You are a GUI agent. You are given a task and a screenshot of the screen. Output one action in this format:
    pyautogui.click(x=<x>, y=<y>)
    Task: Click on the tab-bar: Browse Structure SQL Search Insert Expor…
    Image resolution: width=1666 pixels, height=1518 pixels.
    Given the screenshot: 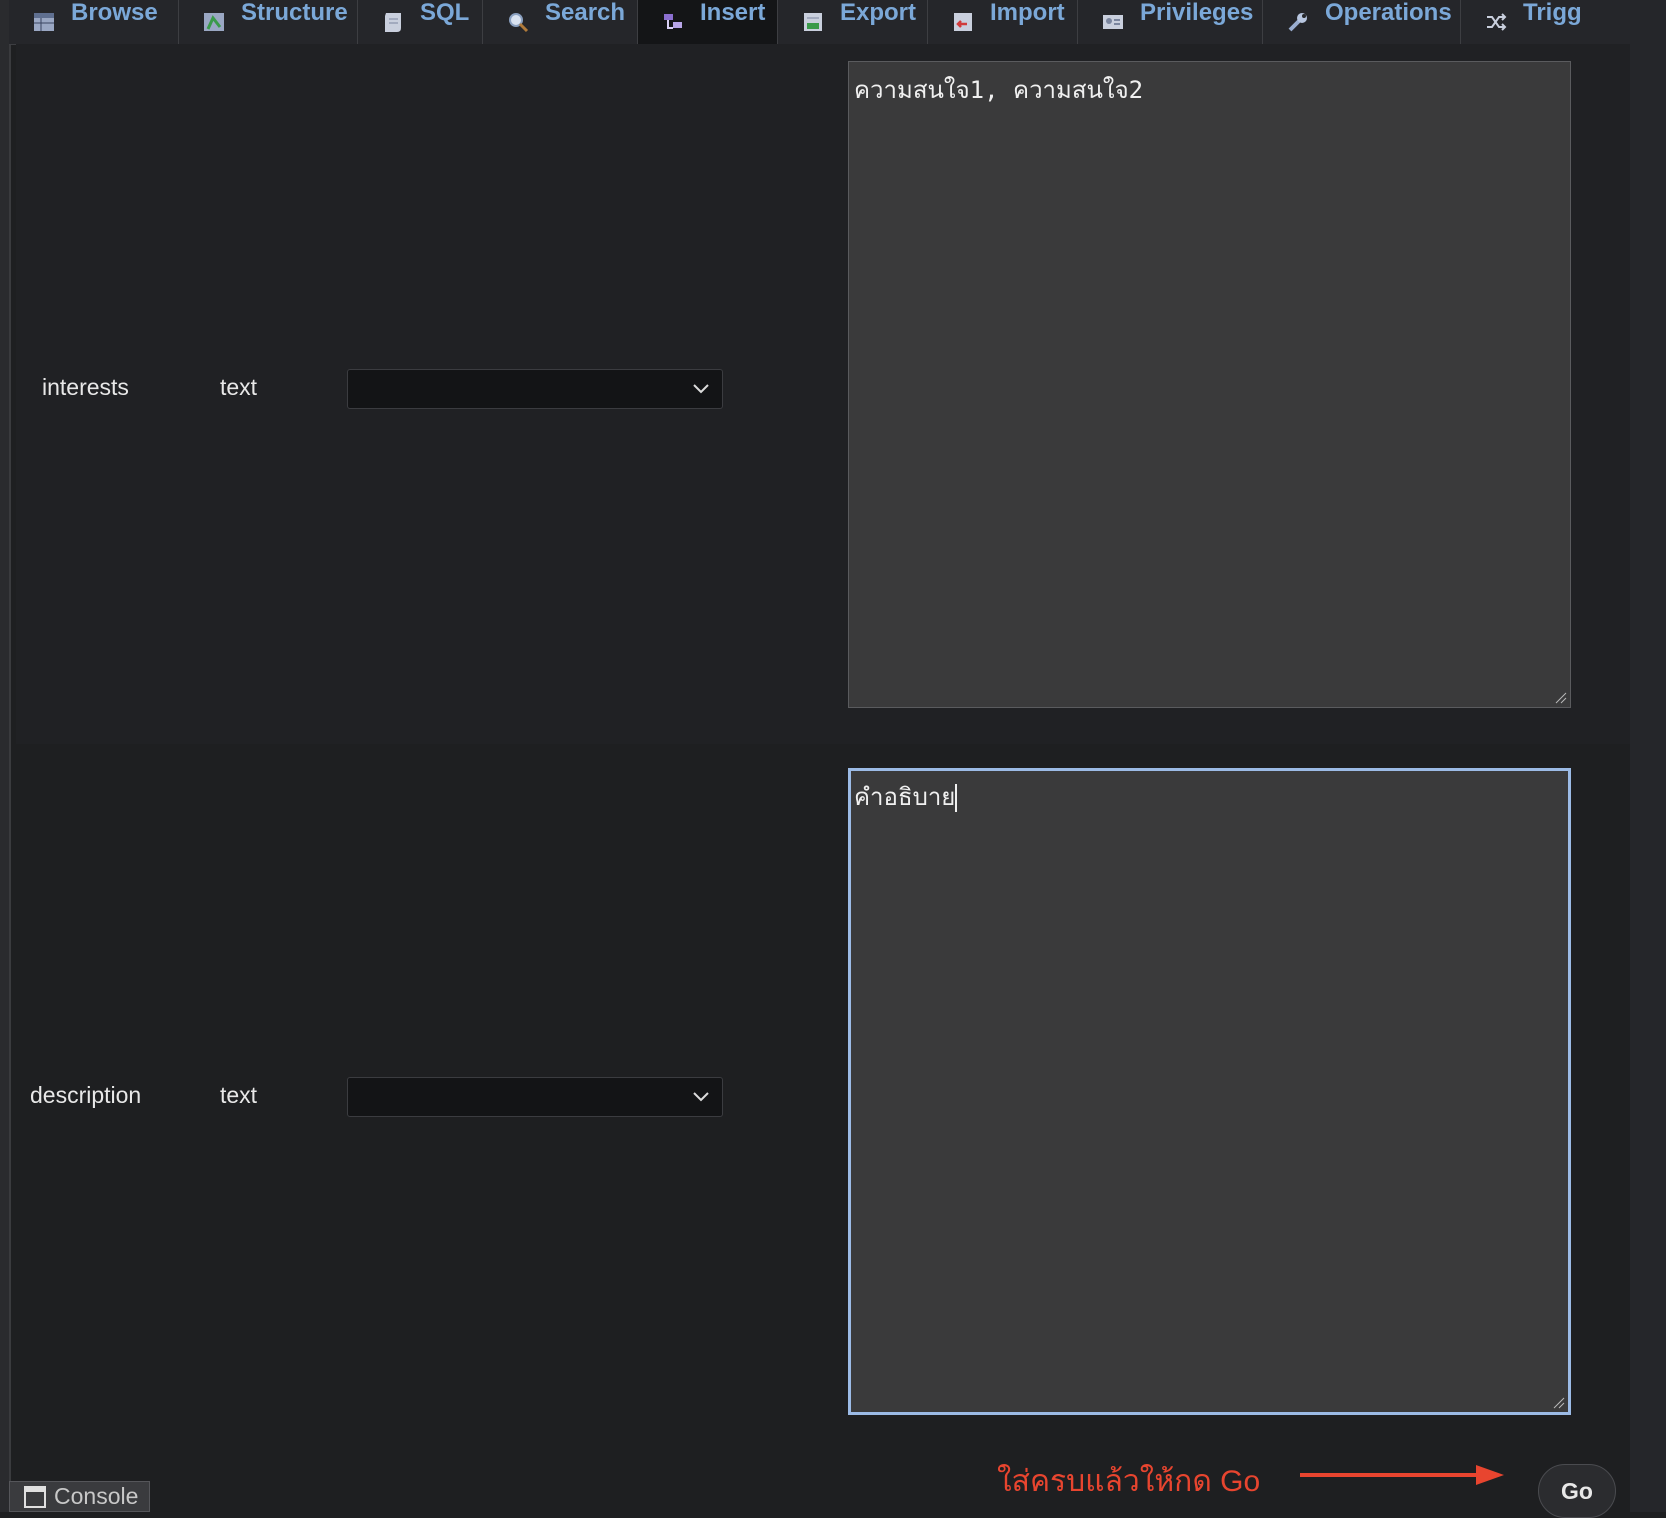 What is the action you would take?
    pyautogui.click(x=837, y=22)
    